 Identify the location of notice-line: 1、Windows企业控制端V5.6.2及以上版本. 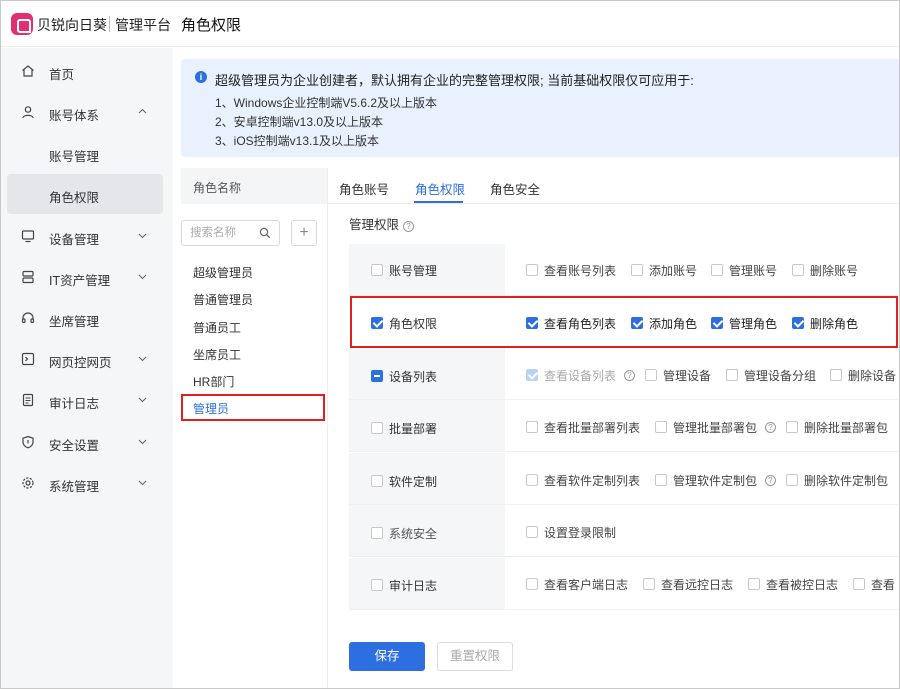
(326, 103).